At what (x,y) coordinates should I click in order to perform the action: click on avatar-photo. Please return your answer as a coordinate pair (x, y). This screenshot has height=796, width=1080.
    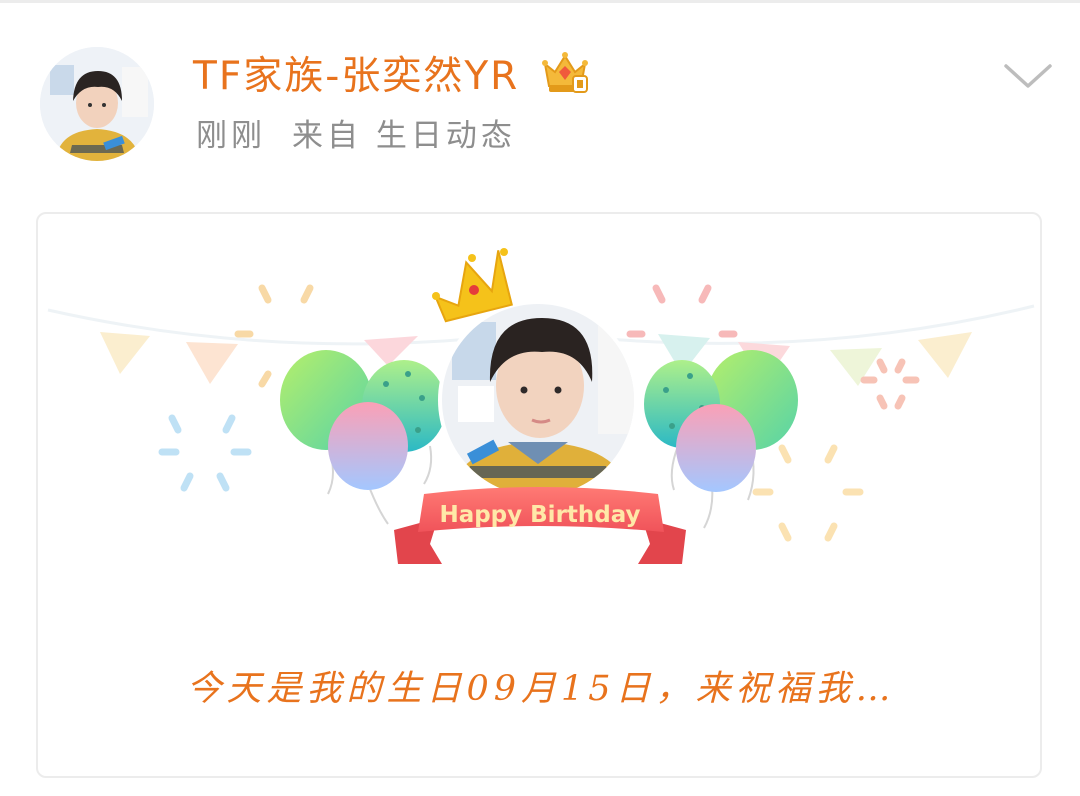
    Looking at the image, I should click on (97, 104).